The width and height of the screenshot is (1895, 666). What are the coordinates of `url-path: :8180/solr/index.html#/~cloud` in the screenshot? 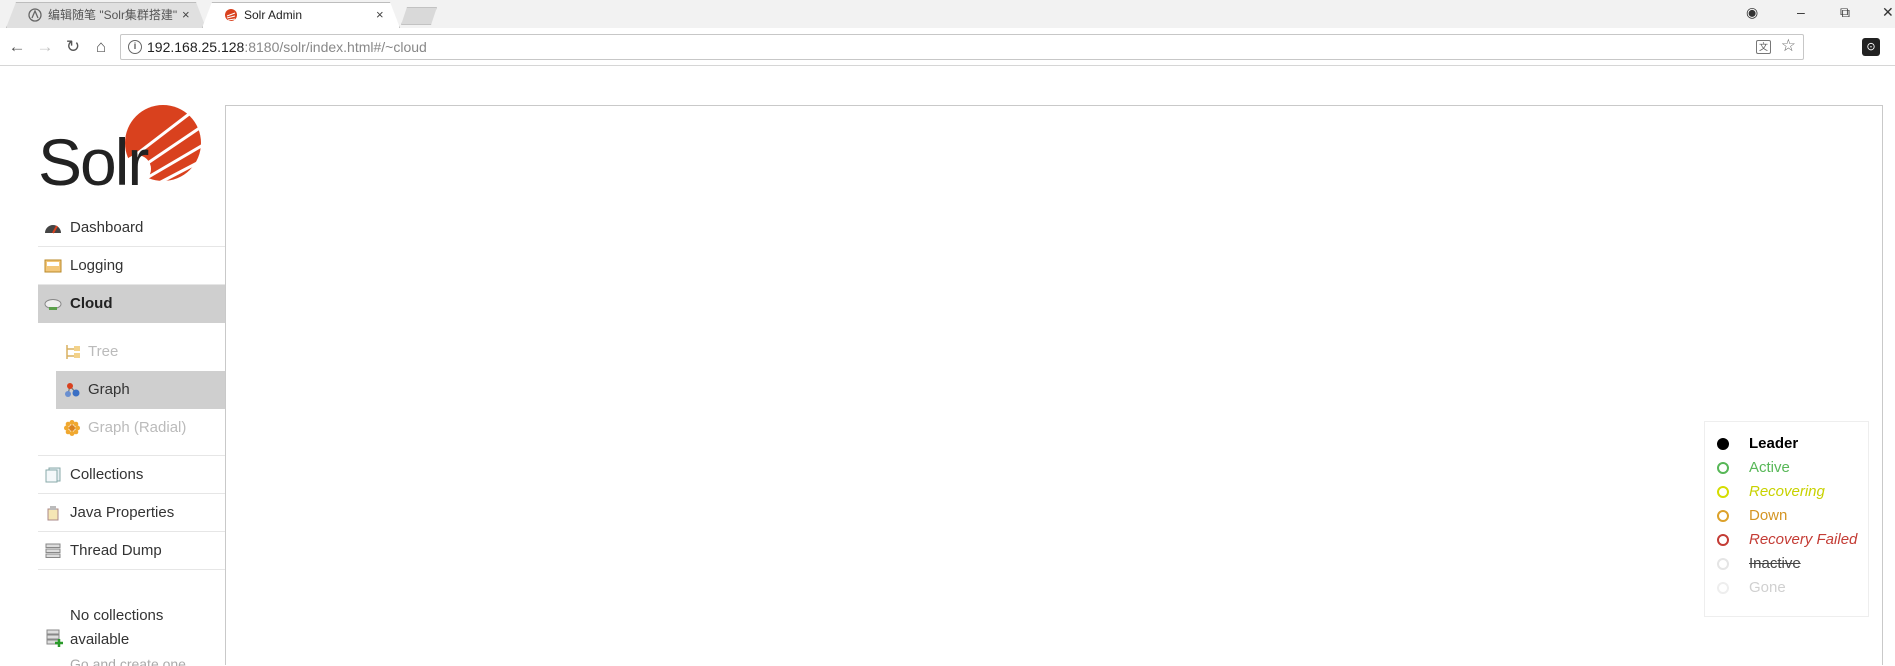 It's located at (335, 47).